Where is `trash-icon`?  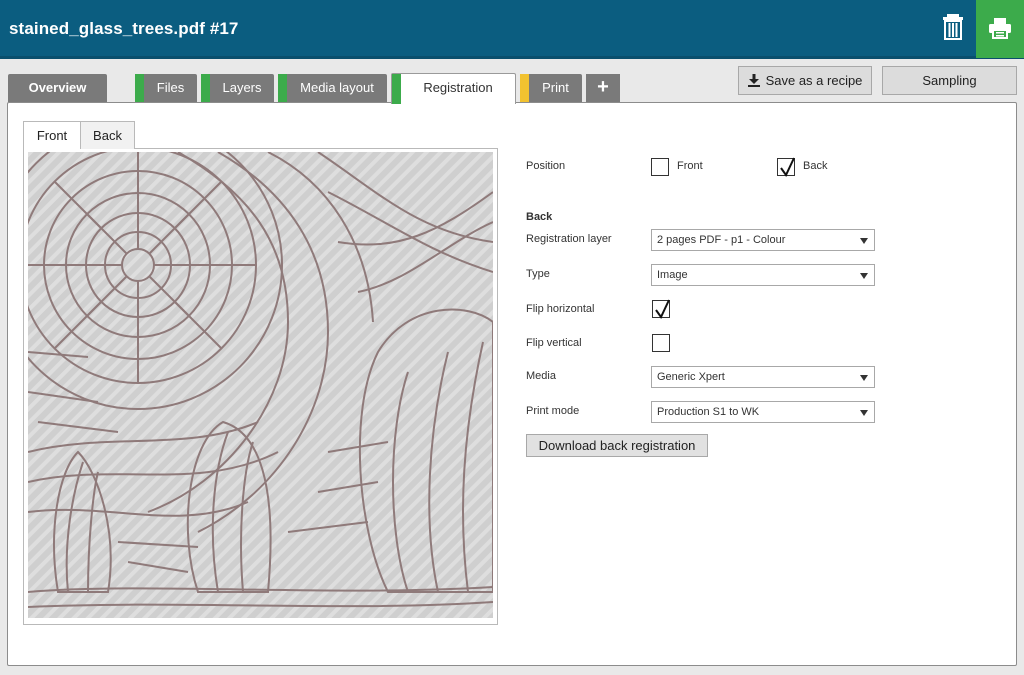 trash-icon is located at coordinates (953, 27).